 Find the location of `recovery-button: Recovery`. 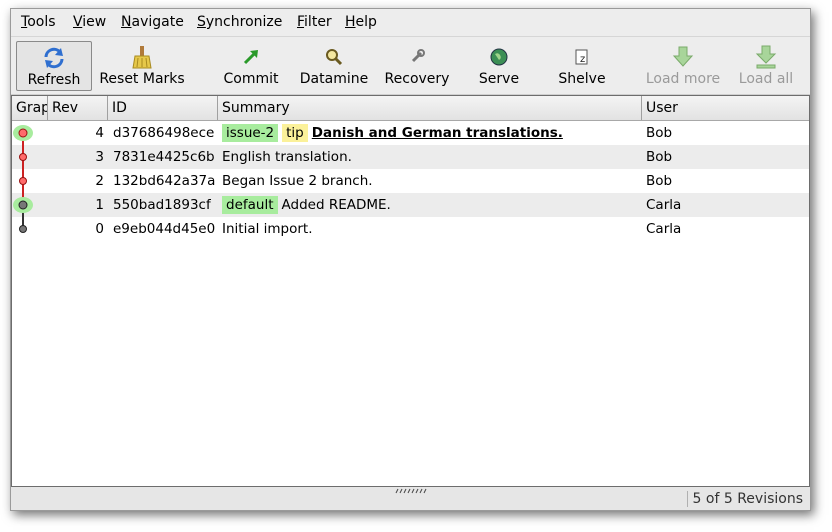

recovery-button: Recovery is located at coordinates (417, 66).